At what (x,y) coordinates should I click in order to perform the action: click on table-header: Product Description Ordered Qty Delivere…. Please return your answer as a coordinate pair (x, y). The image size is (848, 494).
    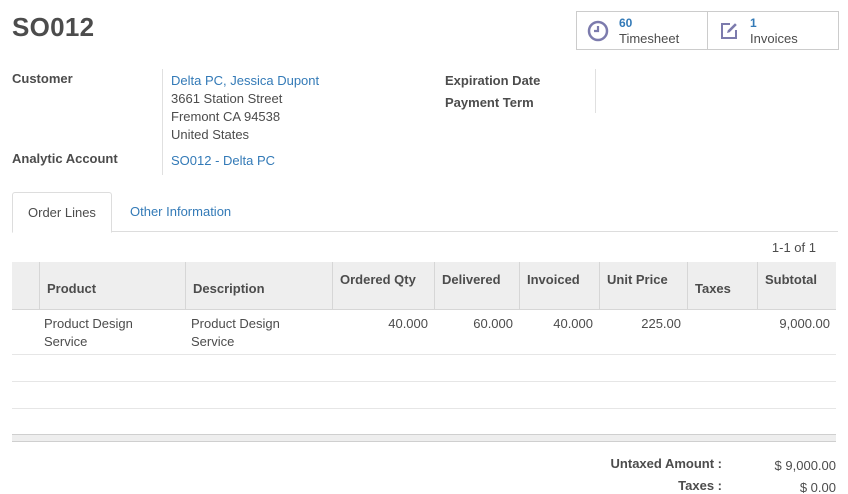
    Looking at the image, I should click on (424, 286).